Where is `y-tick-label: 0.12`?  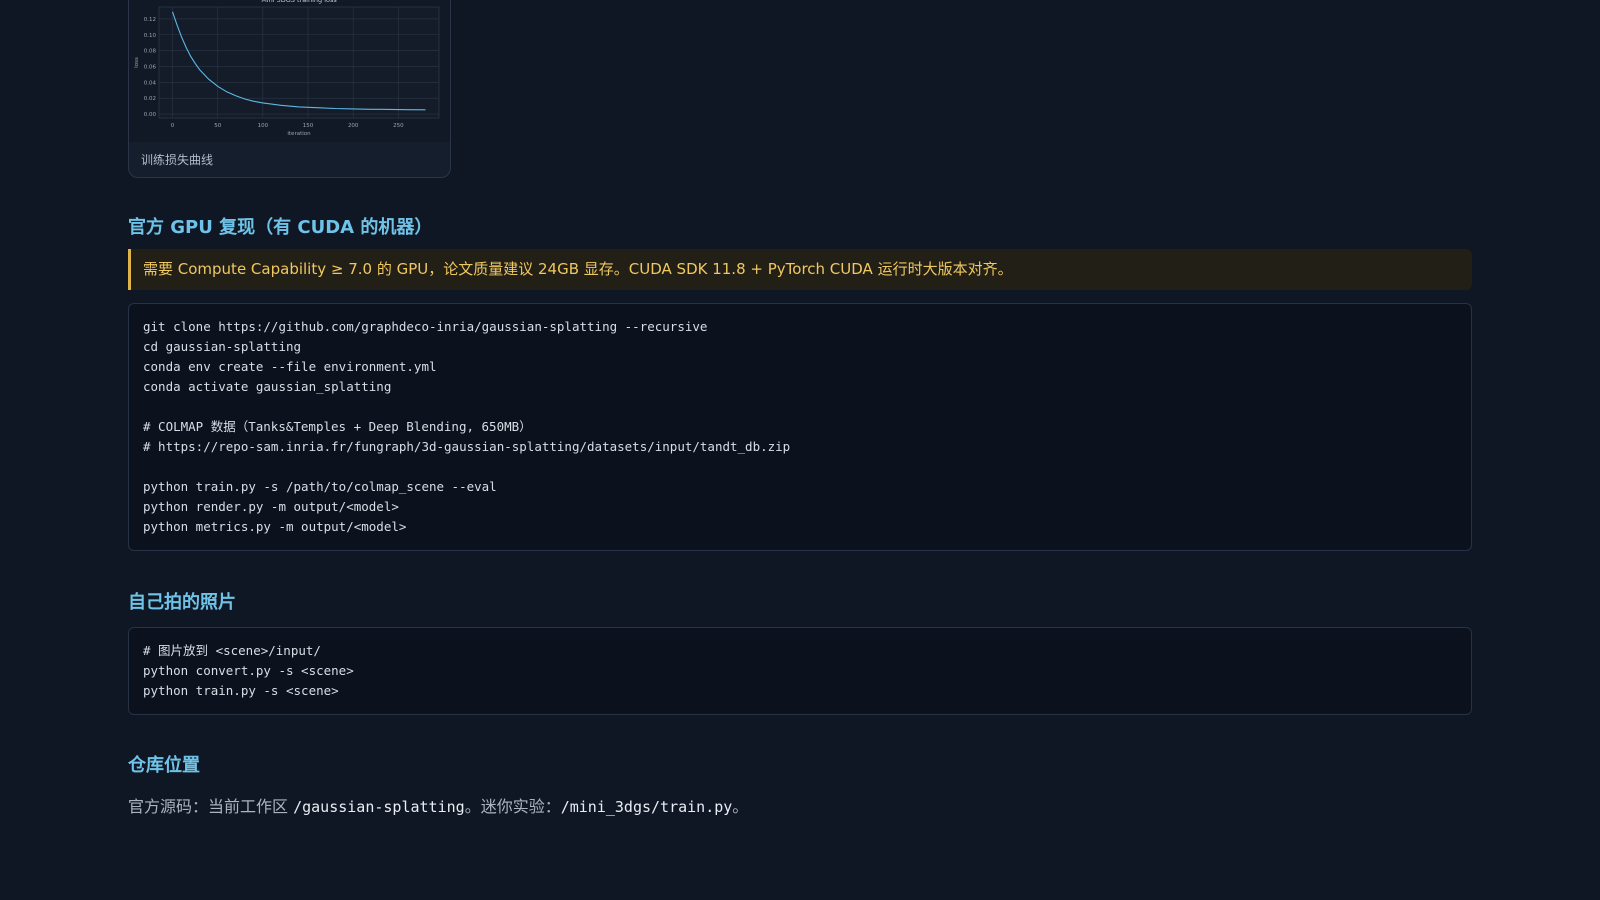 y-tick-label: 0.12 is located at coordinates (150, 20).